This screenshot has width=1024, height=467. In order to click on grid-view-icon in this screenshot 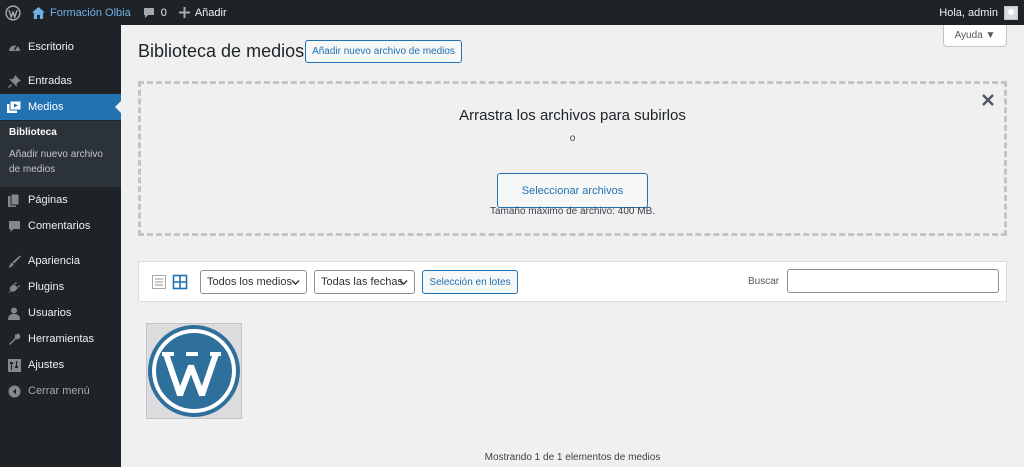, I will do `click(180, 282)`.